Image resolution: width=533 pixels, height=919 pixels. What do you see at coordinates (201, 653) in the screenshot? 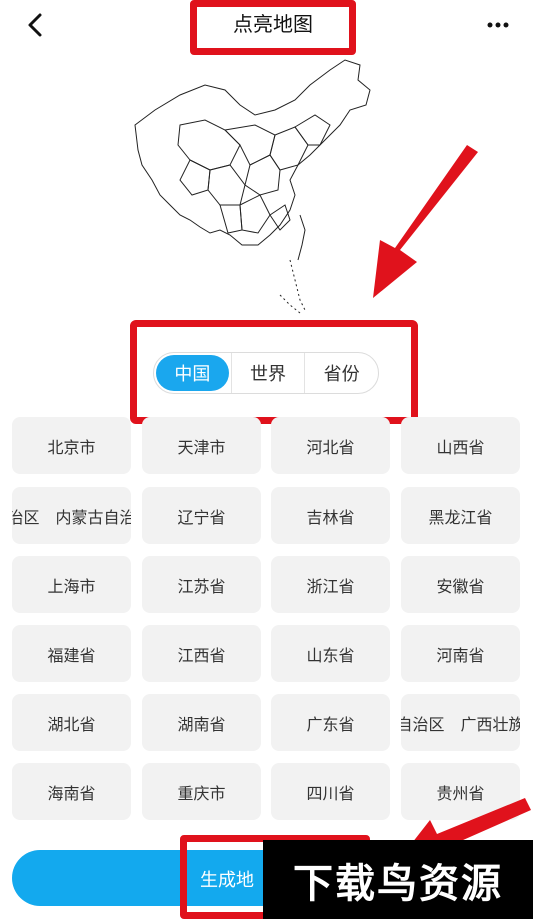
I see `region-tile: 江西省` at bounding box center [201, 653].